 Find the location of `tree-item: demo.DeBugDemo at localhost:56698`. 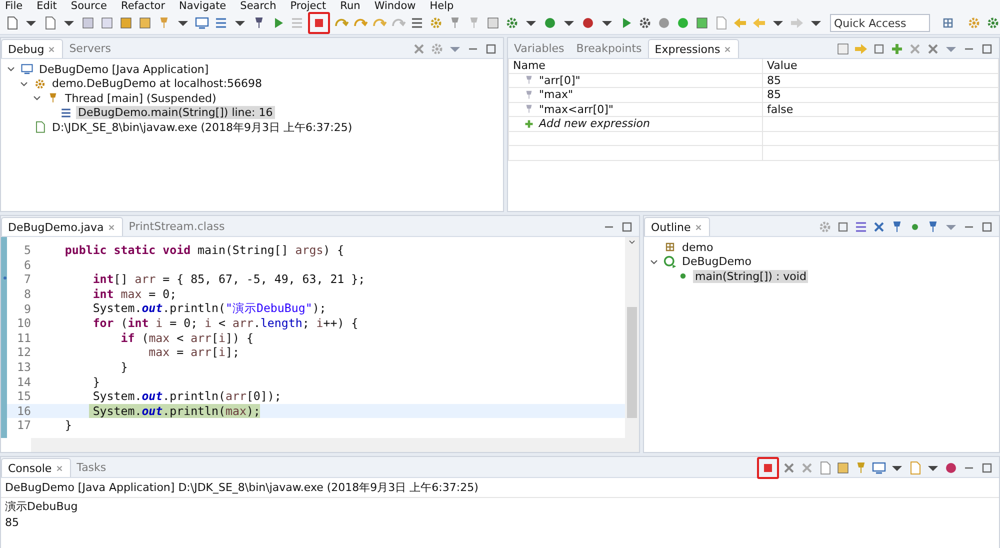

tree-item: demo.DeBugDemo at localhost:56698 is located at coordinates (157, 83).